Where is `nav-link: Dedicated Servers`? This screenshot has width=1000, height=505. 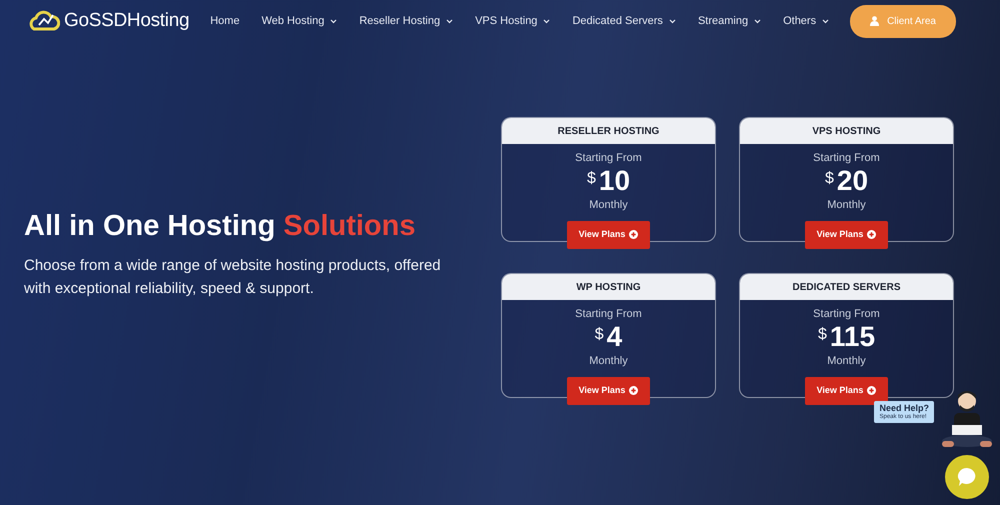
nav-link: Dedicated Servers is located at coordinates (624, 21).